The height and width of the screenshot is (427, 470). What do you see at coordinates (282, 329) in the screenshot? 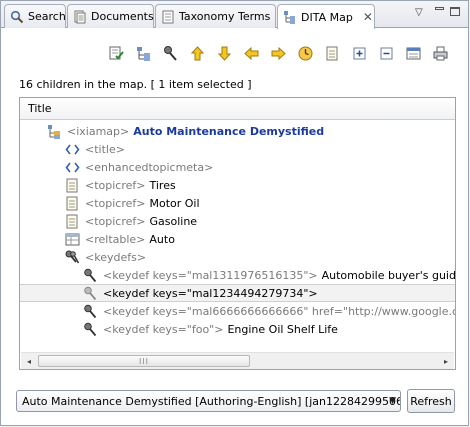
I see `keydef-title: Engine Oil Shelf Life` at bounding box center [282, 329].